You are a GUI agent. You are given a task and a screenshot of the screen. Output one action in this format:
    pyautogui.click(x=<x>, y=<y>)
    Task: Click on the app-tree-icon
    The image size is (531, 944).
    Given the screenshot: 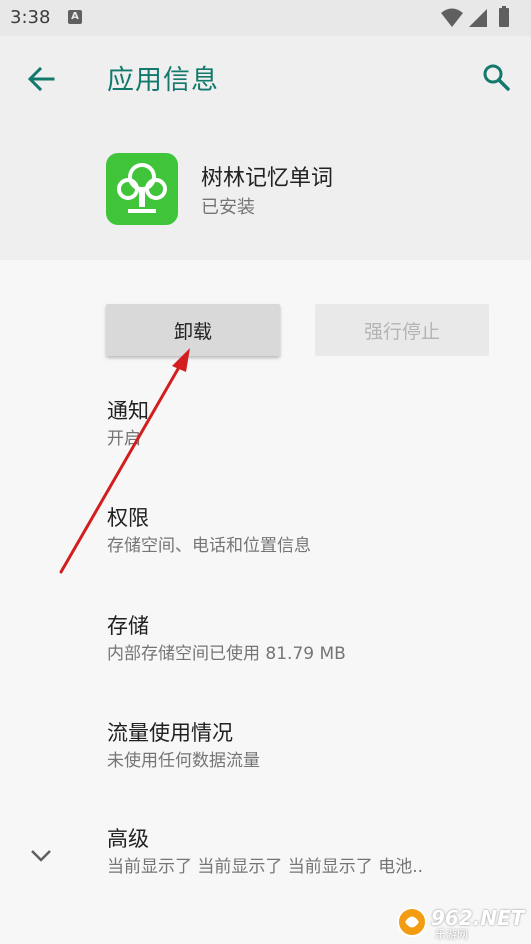 What is the action you would take?
    pyautogui.click(x=142, y=189)
    